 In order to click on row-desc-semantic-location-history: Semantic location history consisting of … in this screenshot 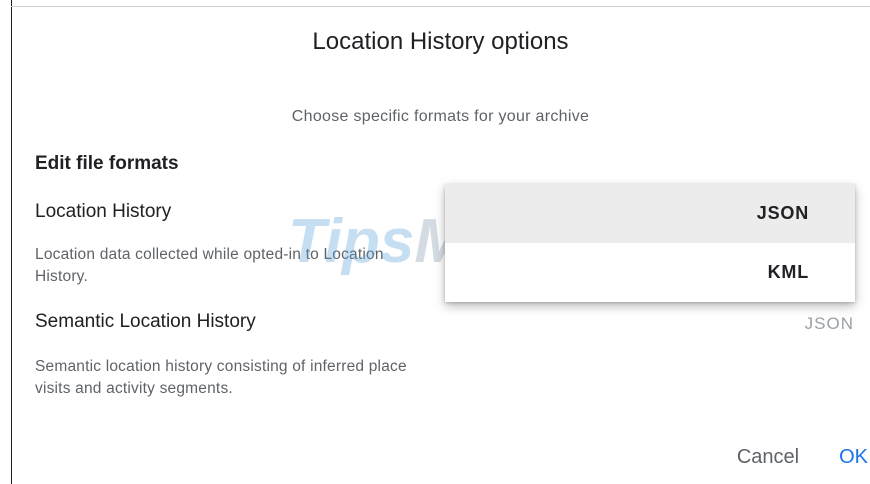, I will do `click(221, 377)`.